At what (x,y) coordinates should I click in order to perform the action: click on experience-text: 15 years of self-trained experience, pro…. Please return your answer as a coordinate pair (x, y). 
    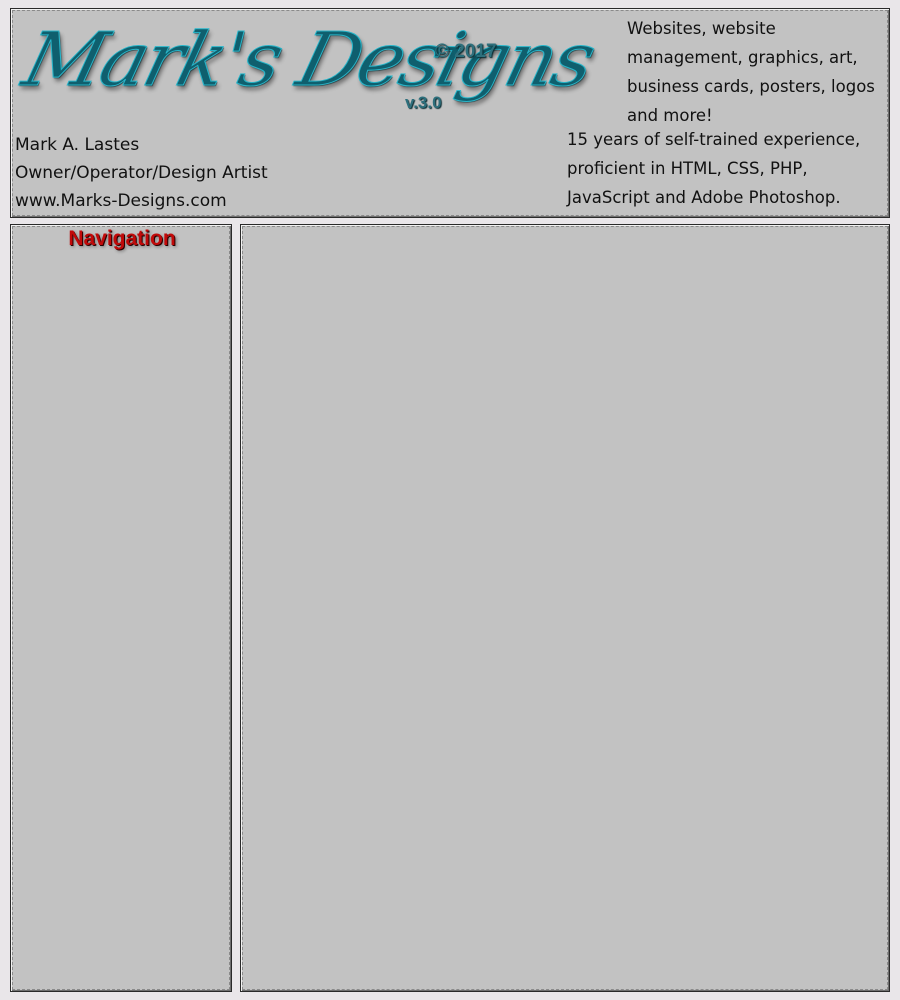
    Looking at the image, I should click on (714, 168).